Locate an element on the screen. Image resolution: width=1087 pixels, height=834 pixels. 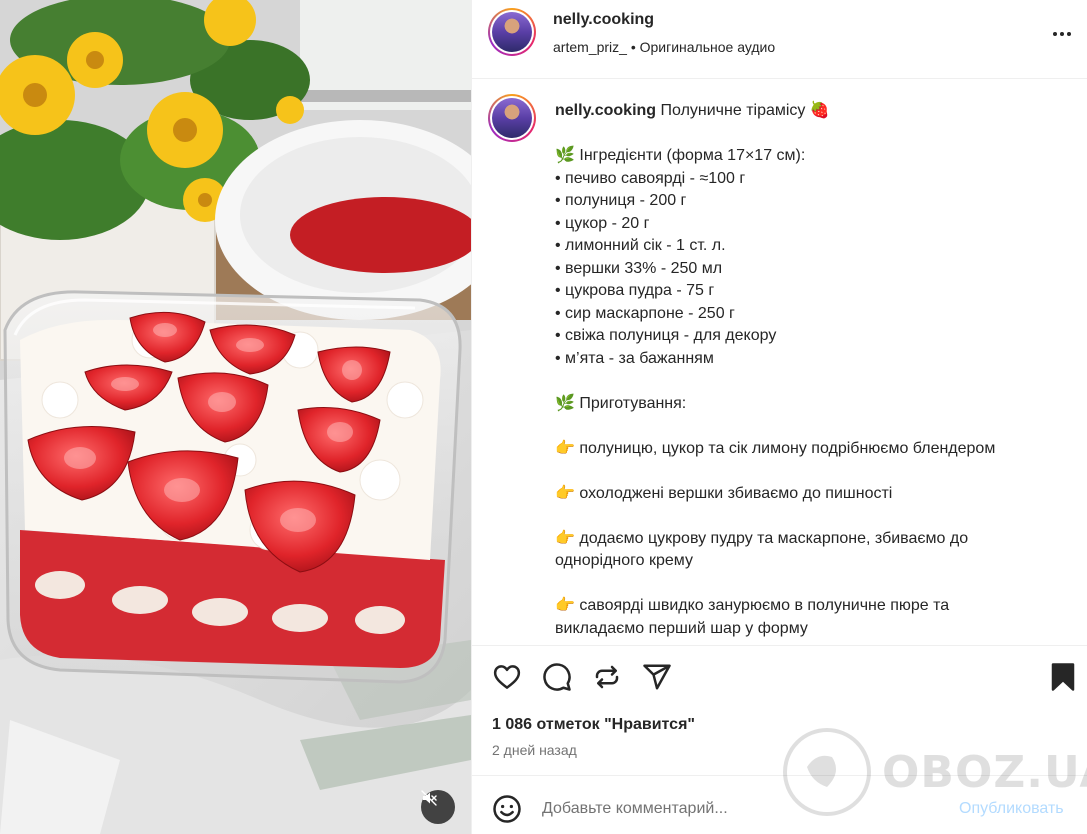
caption-line: • сир маскарпоне - 250 г is located at coordinates (645, 313).